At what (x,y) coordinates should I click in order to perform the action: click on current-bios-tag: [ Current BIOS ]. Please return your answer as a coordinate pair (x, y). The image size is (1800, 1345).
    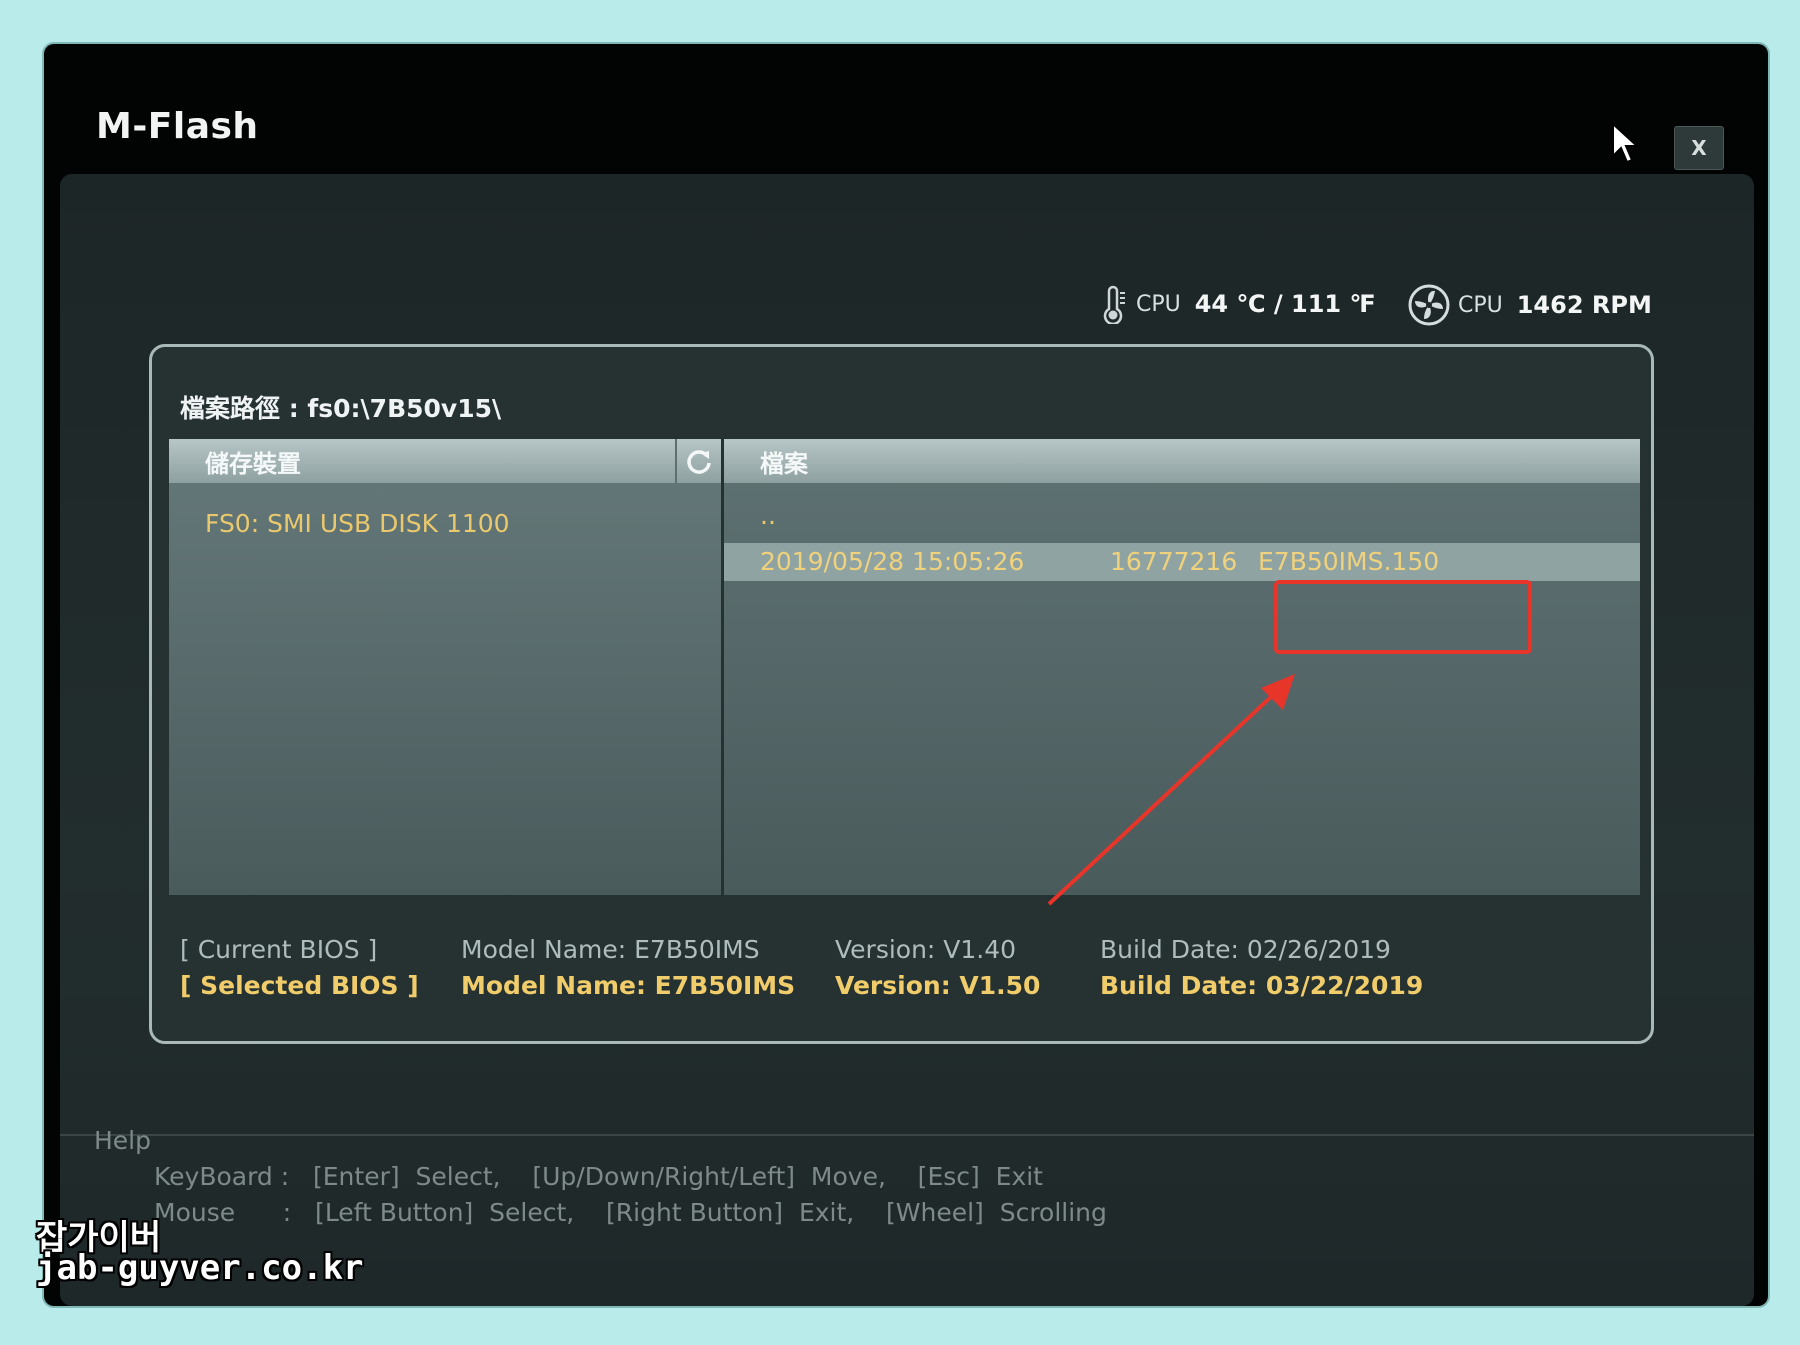
    Looking at the image, I should click on (279, 949).